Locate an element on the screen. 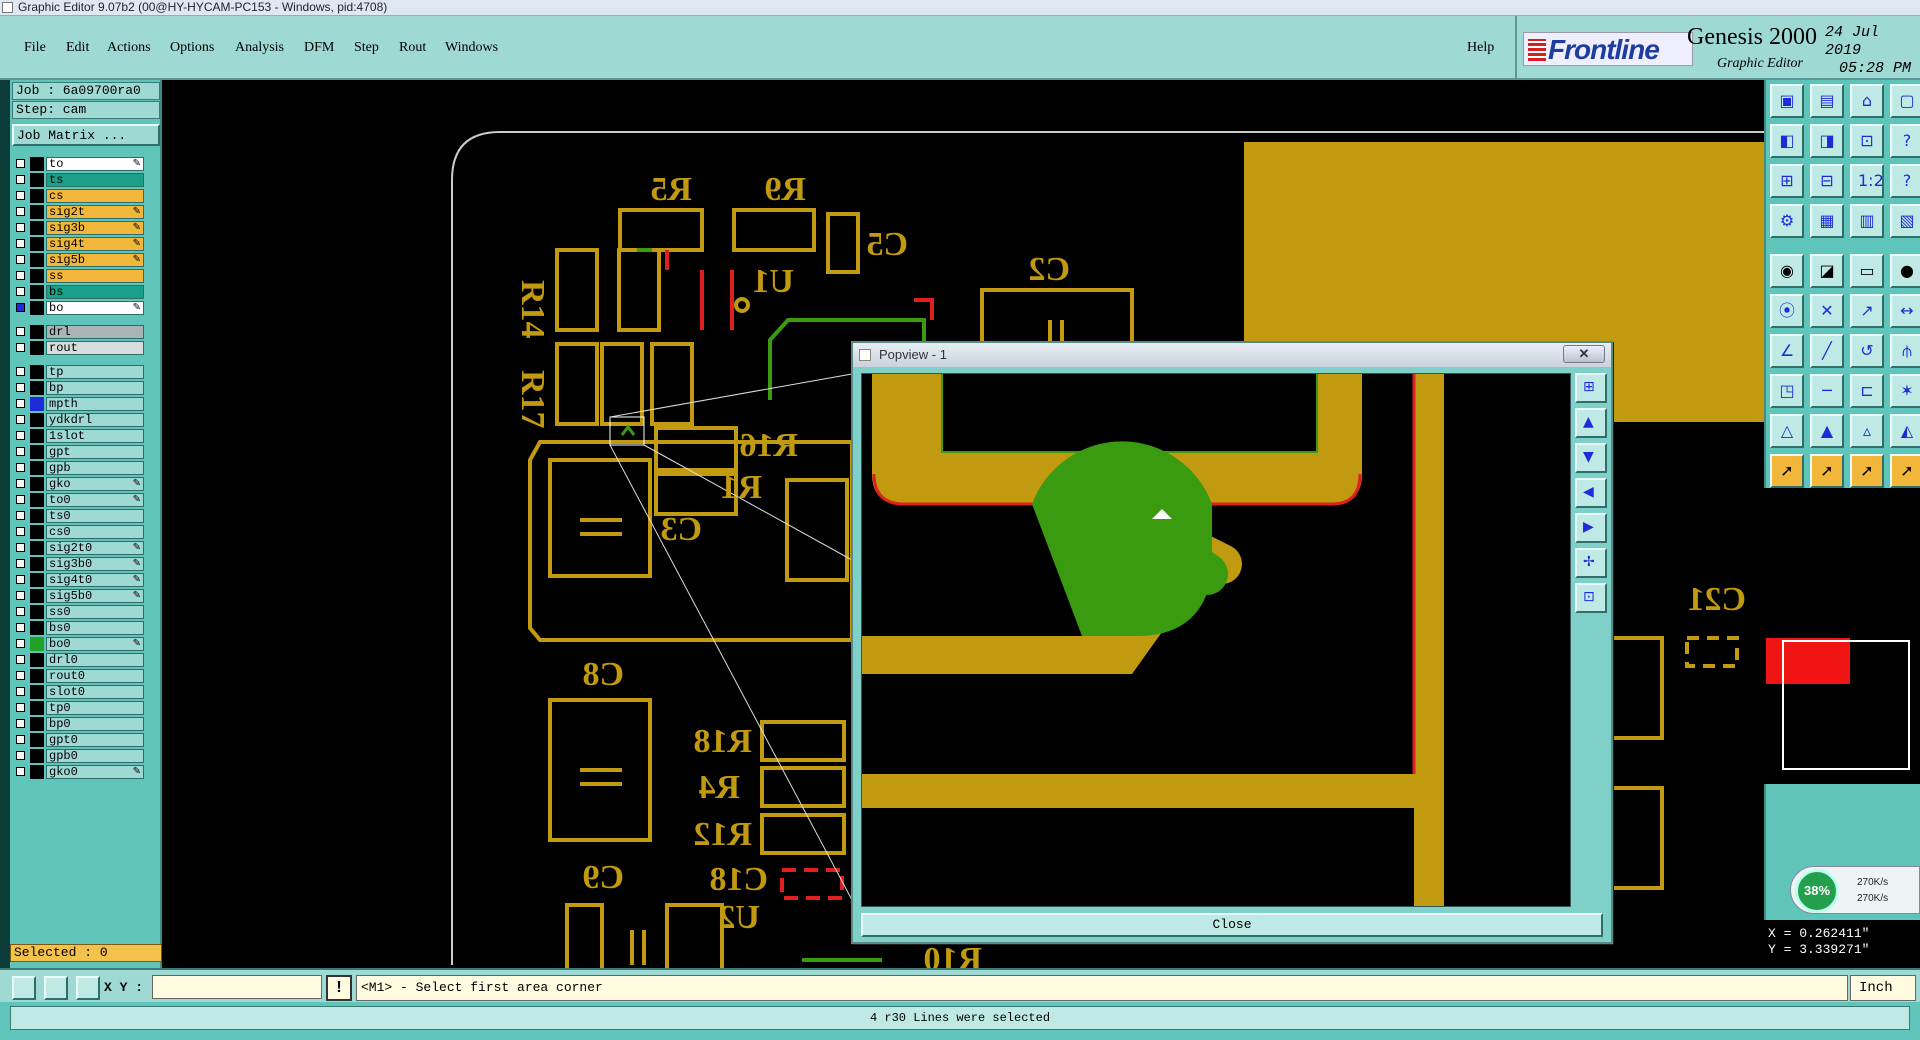 The height and width of the screenshot is (1040, 1920). layer-row-slot0: slot0 is located at coordinates (79, 692).